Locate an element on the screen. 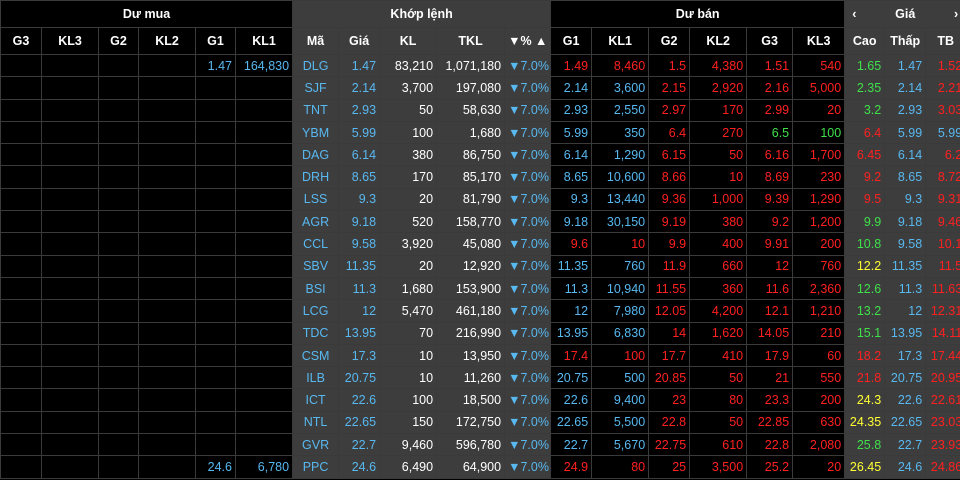 The image size is (960, 480). match-volume-cell: 50 is located at coordinates (408, 110).